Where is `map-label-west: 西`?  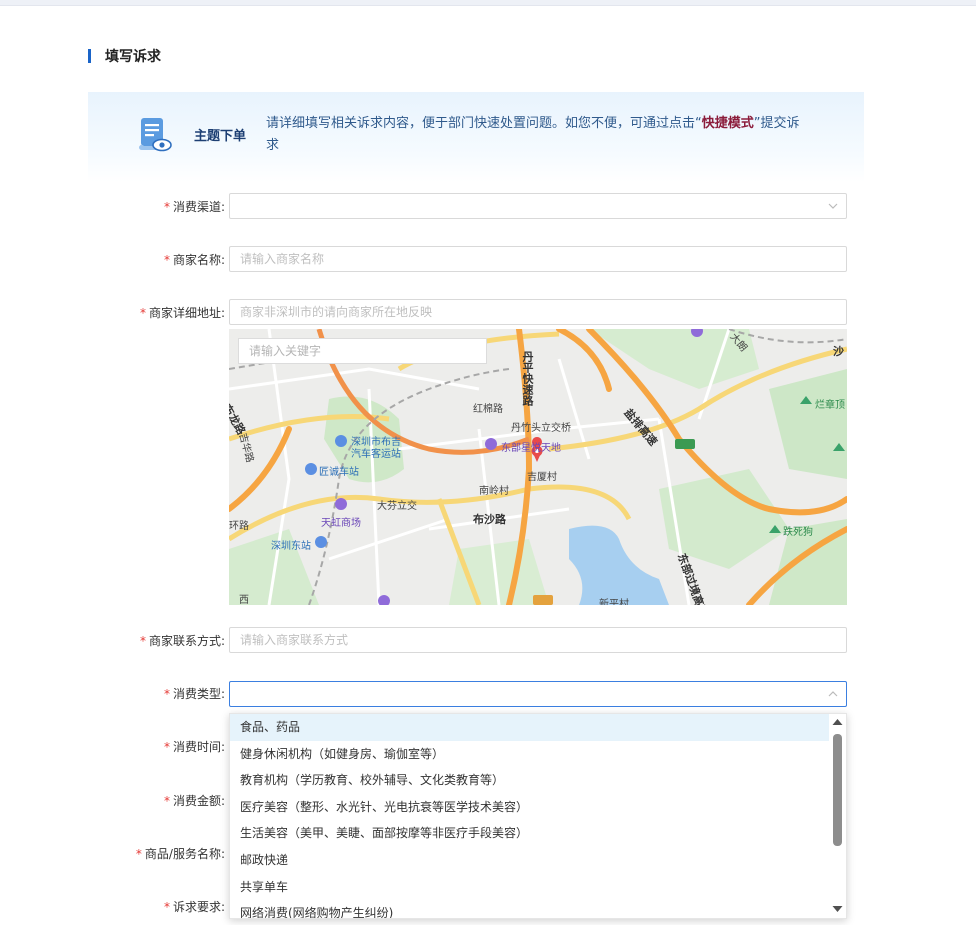 map-label-west: 西 is located at coordinates (244, 600).